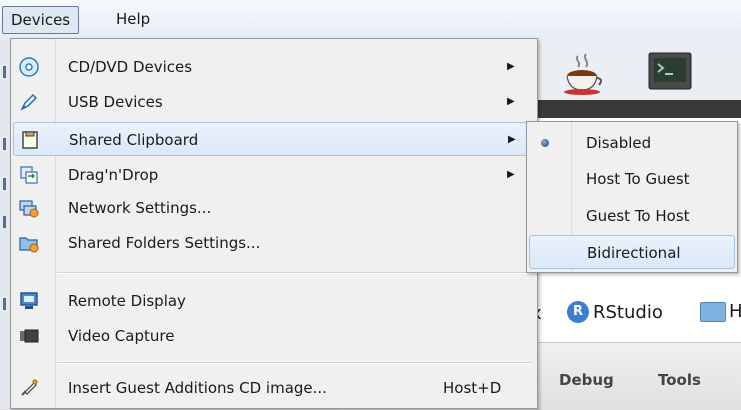  Describe the element at coordinates (628, 312) in the screenshot. I see `bookmark-rstudio-label: RStudio` at that location.